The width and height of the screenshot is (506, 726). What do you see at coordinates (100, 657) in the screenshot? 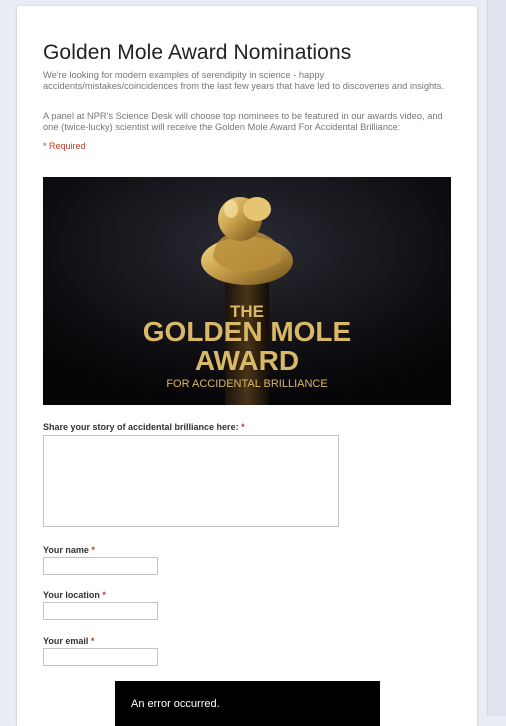
I see `email-input` at bounding box center [100, 657].